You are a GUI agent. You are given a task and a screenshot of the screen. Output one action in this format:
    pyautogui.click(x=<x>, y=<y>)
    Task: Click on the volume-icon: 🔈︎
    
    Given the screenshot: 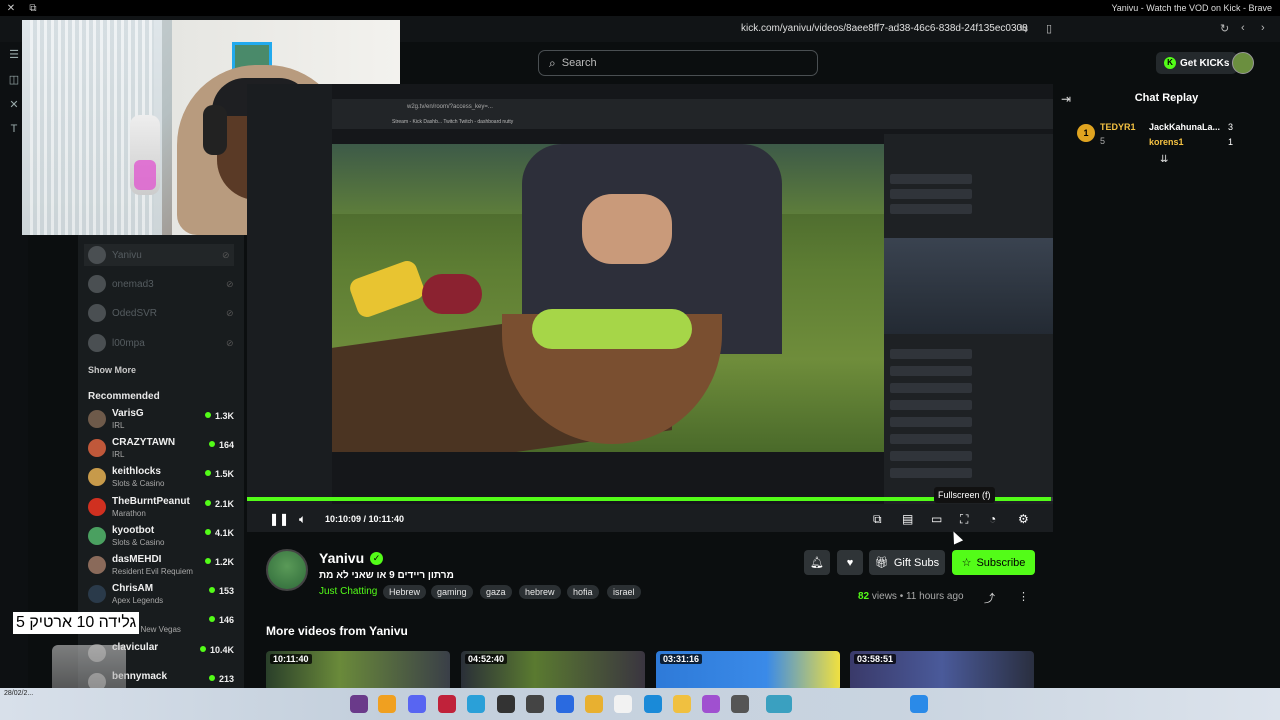 What is the action you would take?
    pyautogui.click(x=302, y=519)
    